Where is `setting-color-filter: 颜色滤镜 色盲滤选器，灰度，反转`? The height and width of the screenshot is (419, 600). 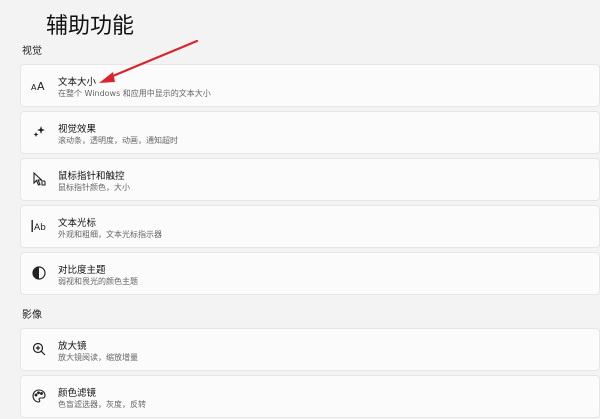 setting-color-filter: 颜色滤镜 色盲滤选器，灰度，反转 is located at coordinates (310, 396).